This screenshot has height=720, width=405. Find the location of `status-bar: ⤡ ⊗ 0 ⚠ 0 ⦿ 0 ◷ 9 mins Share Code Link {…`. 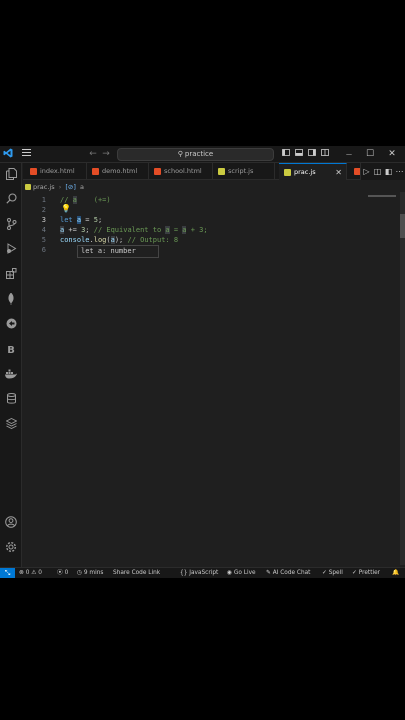

status-bar: ⤡ ⊗ 0 ⚠ 0 ⦿ 0 ◷ 9 mins Share Code Link {… is located at coordinates (202, 572).